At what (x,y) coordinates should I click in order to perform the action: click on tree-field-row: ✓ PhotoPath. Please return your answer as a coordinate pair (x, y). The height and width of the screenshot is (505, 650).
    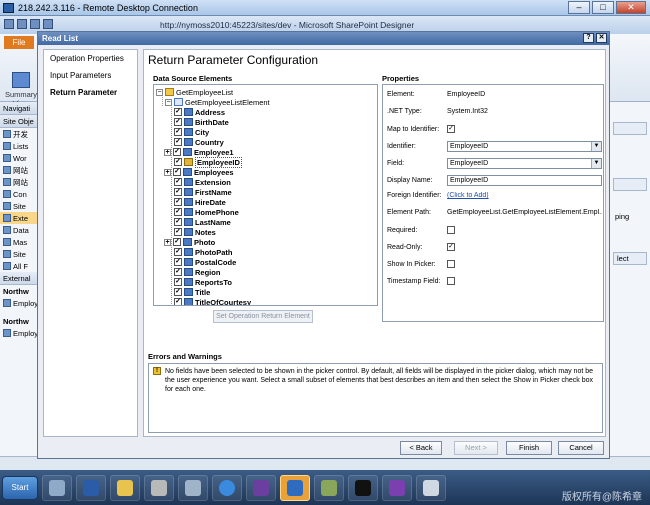
    Looking at the image, I should click on (203, 252).